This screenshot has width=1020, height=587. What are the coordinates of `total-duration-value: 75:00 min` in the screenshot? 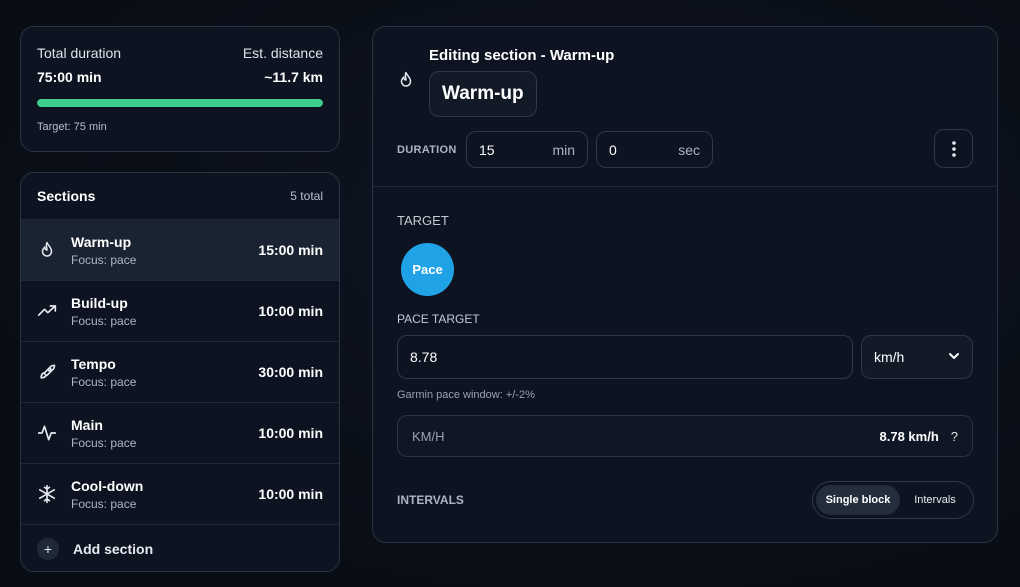 It's located at (69, 77).